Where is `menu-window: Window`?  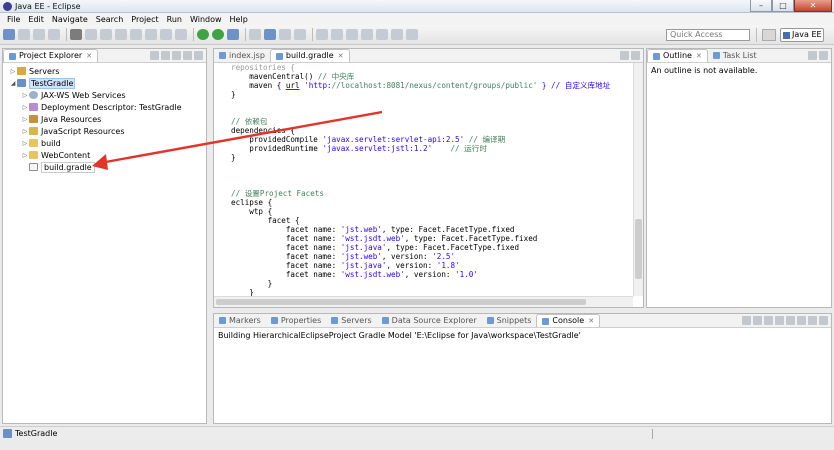
menu-window: Window is located at coordinates (206, 19).